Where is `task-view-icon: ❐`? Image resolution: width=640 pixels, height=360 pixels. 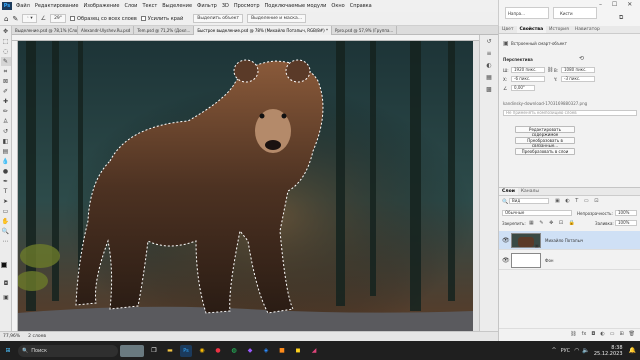
task-view-icon: ❐ is located at coordinates (154, 351).